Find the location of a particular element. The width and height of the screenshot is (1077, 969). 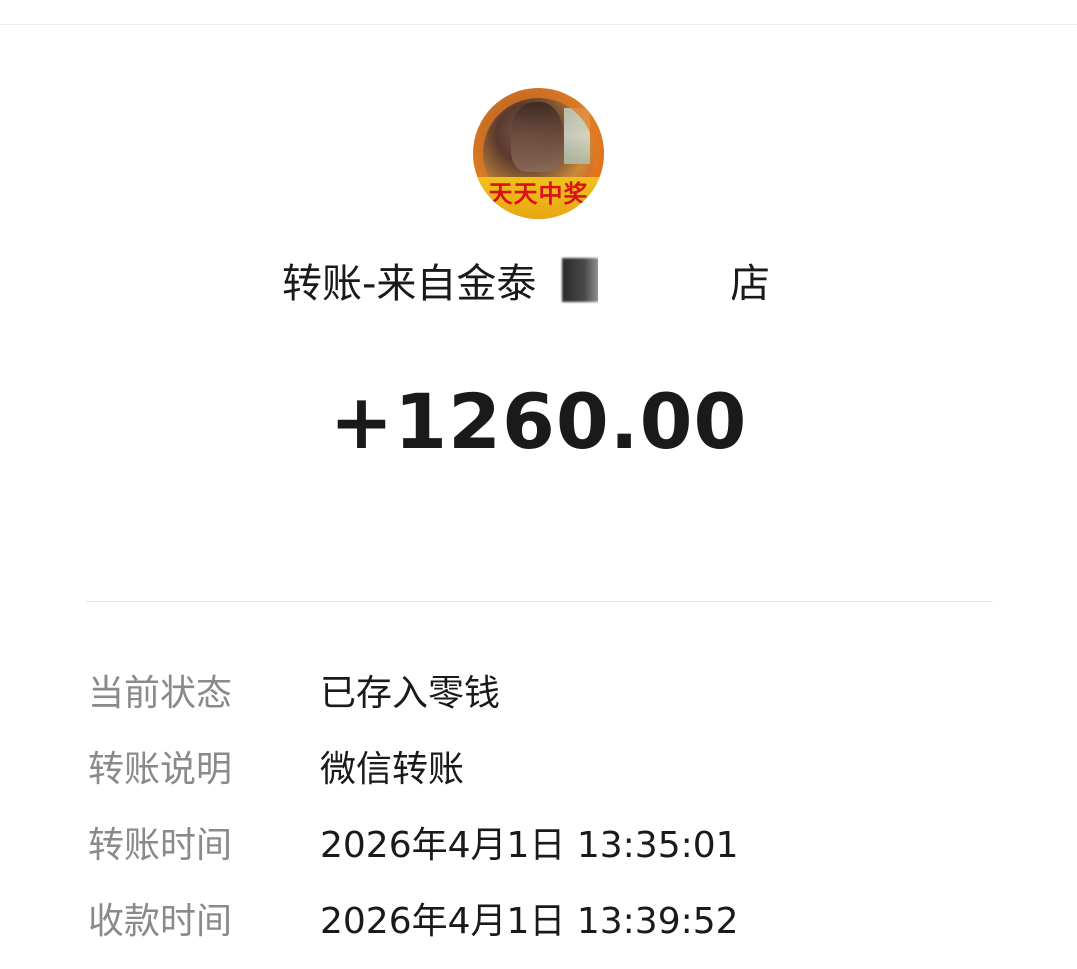

detail-row-receive-time: 收款时间 2026年4月1日 13:39:52 is located at coordinates (538, 922).